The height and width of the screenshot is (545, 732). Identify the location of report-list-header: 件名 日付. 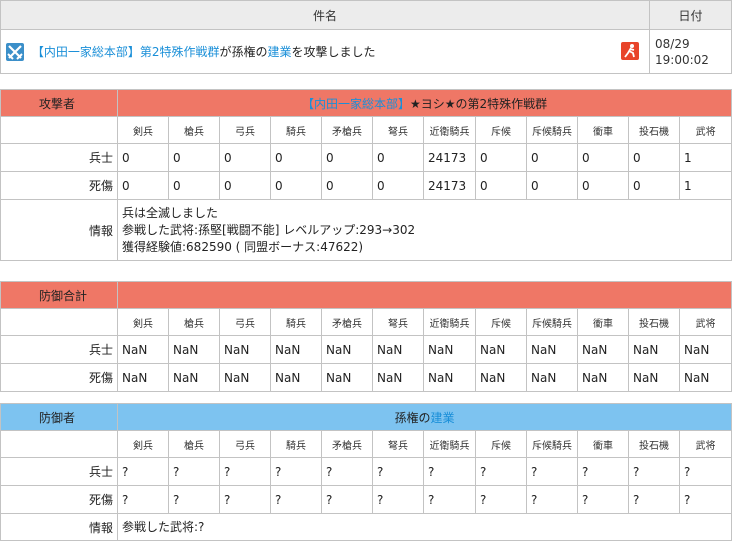
(366, 15).